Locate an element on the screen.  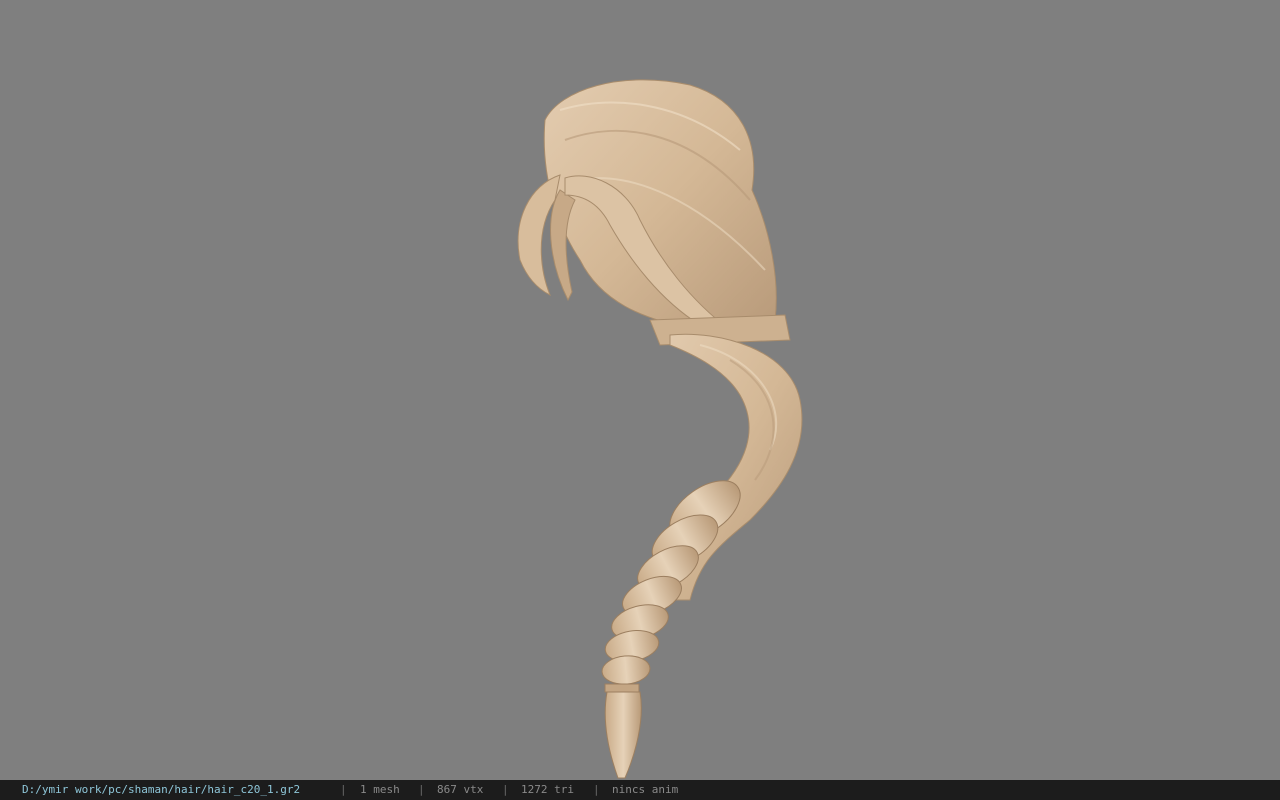
animation-status: nincs anim is located at coordinates (645, 789).